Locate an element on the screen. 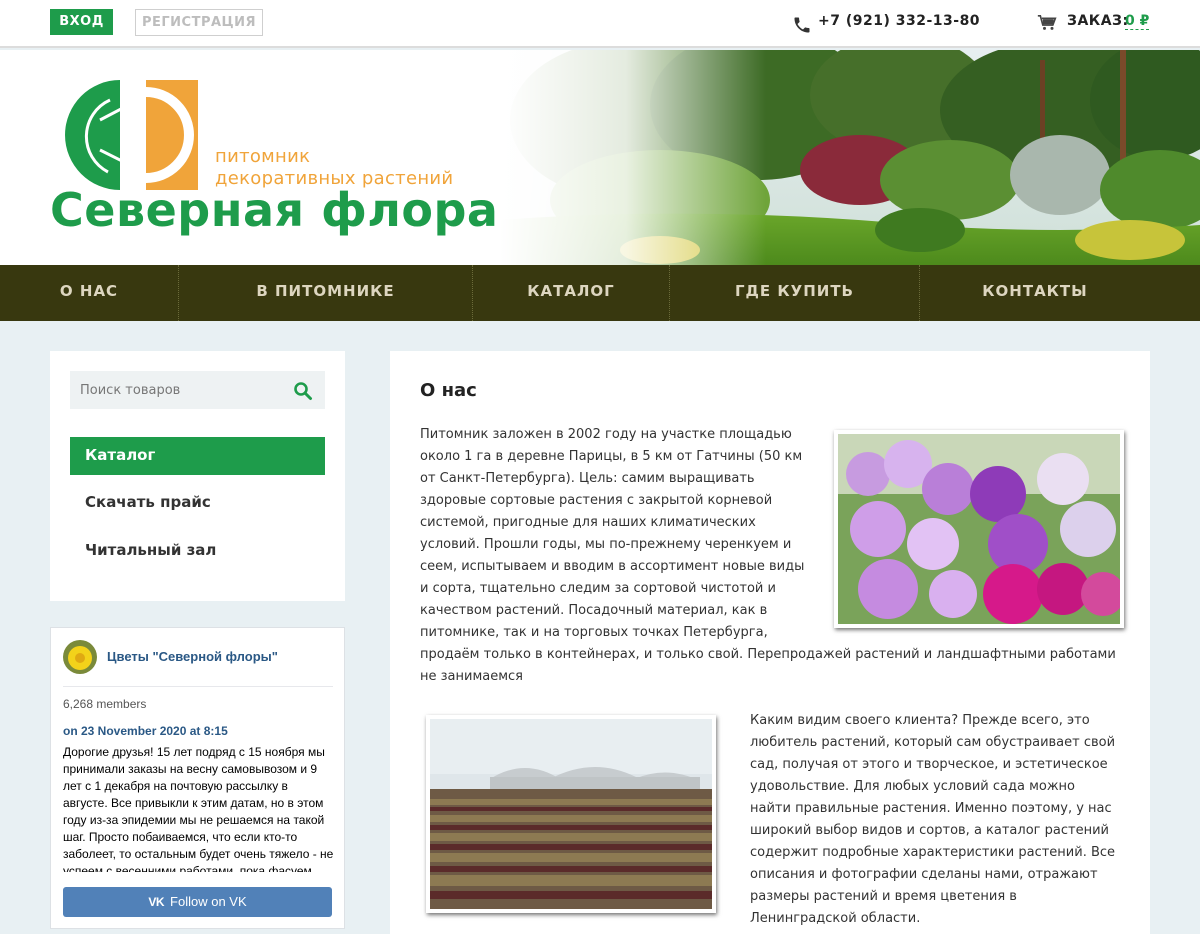  vk-post-date: on 23 November 2020 at 8:15 is located at coordinates (145, 731).